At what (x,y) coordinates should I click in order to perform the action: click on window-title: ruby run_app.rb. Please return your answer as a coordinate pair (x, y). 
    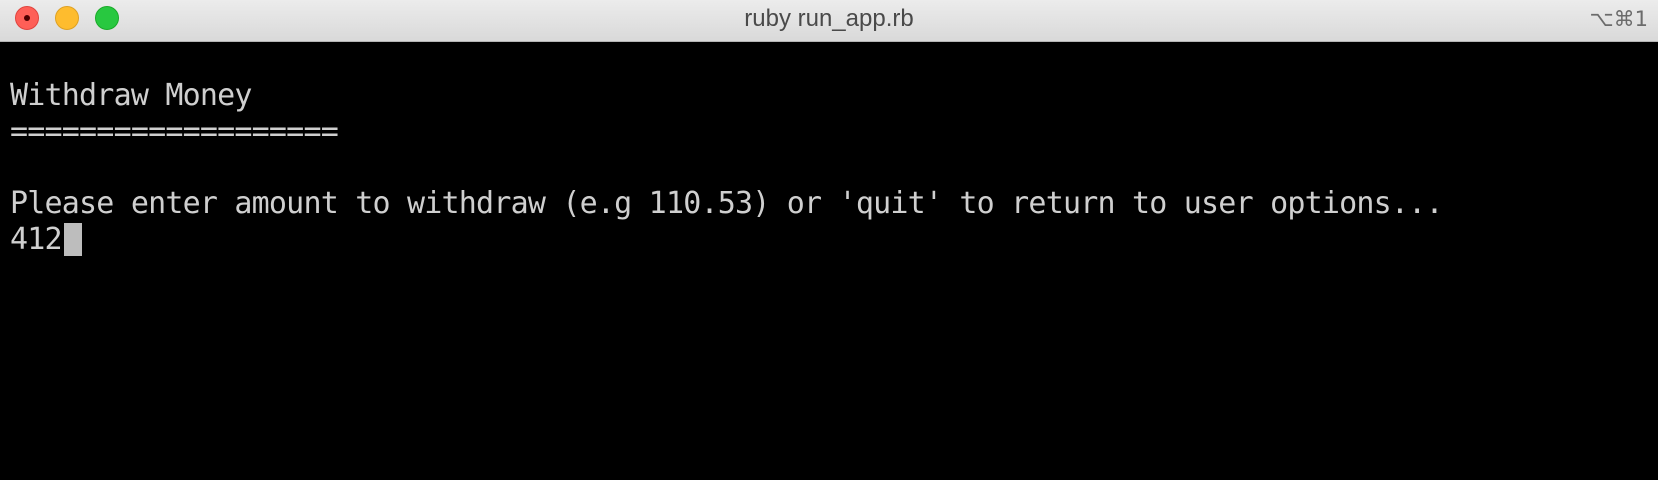
    Looking at the image, I should click on (829, 18).